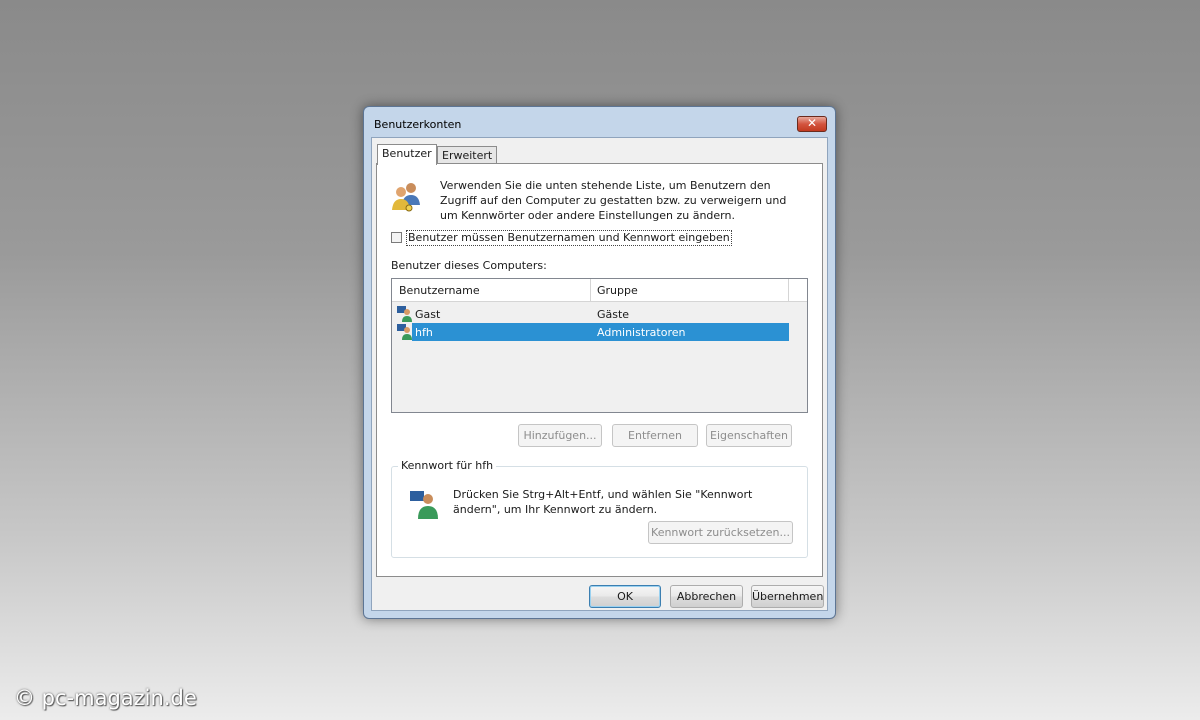  Describe the element at coordinates (749, 435) in the screenshot. I see `user-properties-button: Eigenschaften` at that location.